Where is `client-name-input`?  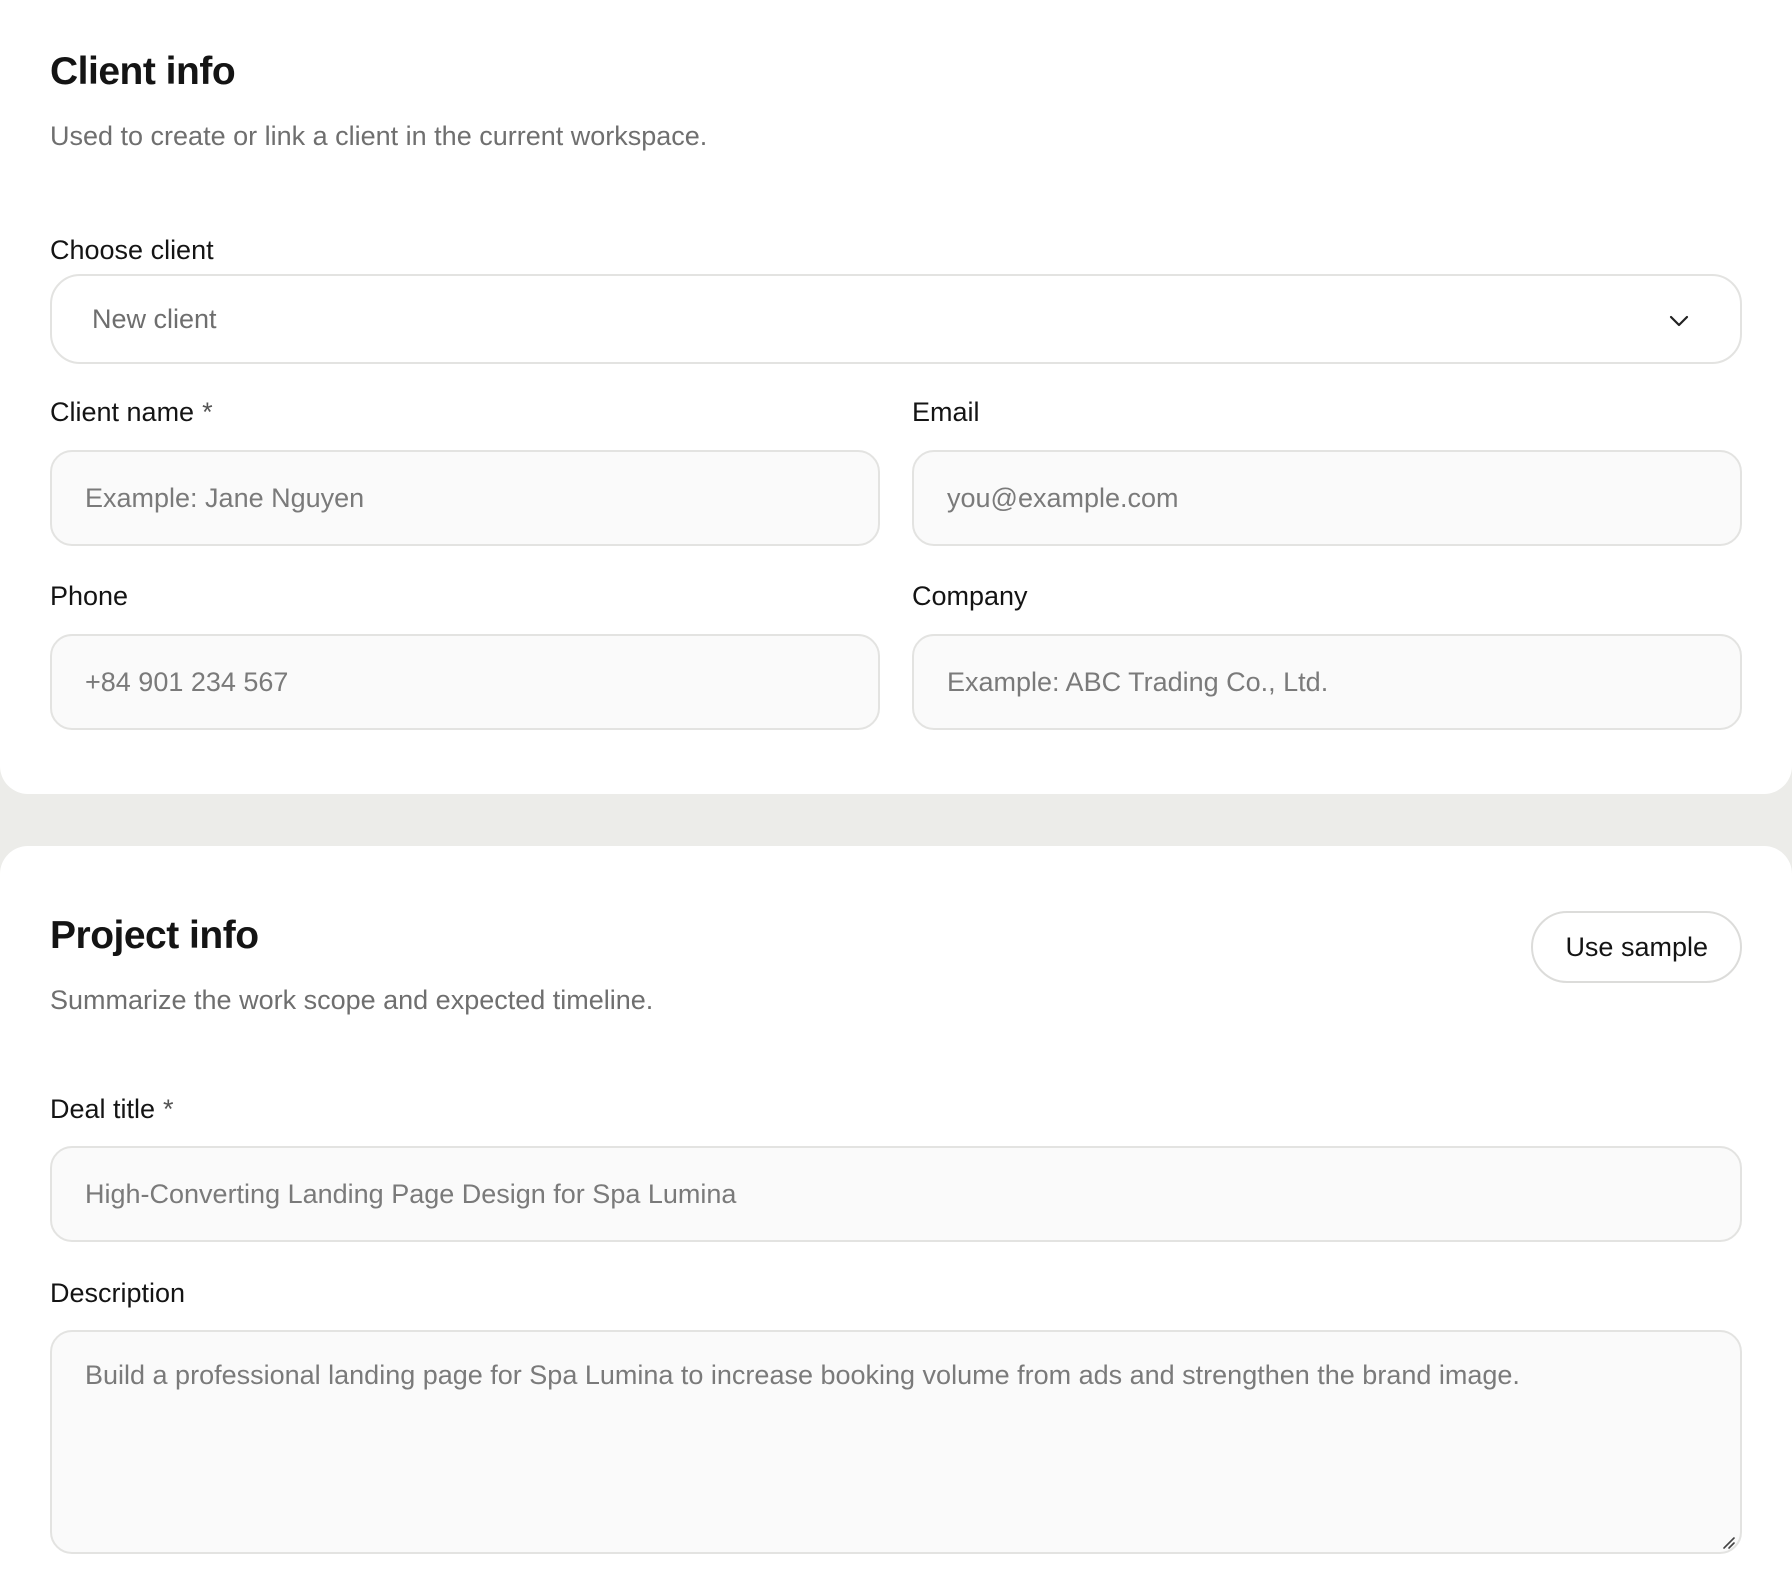 client-name-input is located at coordinates (465, 498).